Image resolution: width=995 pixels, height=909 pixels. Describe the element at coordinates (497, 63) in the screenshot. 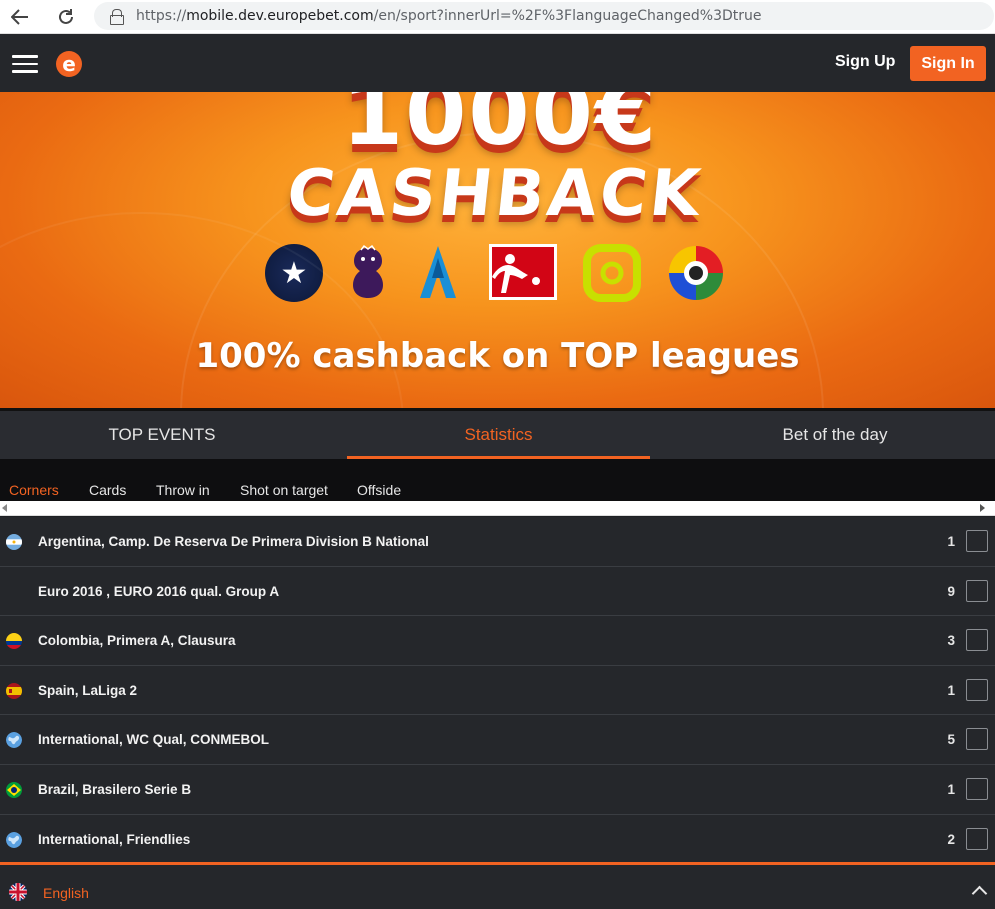

I see `app-header: e Sign Up Sign In` at that location.